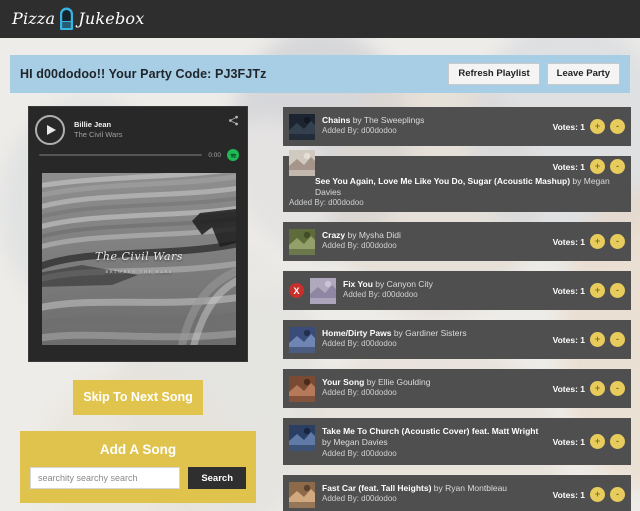  I want to click on top-navbar: Pizza Jukebox, so click(320, 19).